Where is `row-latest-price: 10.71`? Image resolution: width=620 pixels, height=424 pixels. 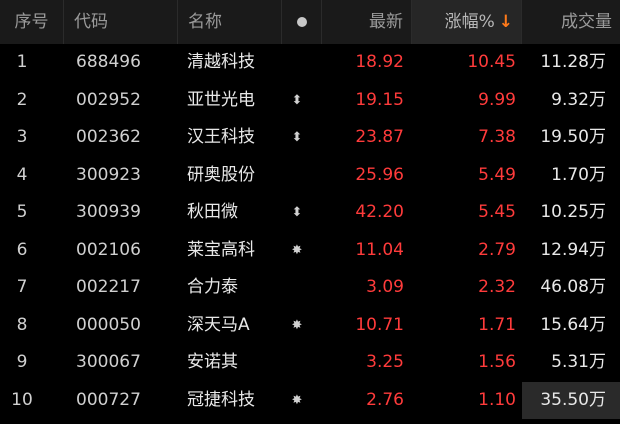
row-latest-price: 10.71 is located at coordinates (379, 324).